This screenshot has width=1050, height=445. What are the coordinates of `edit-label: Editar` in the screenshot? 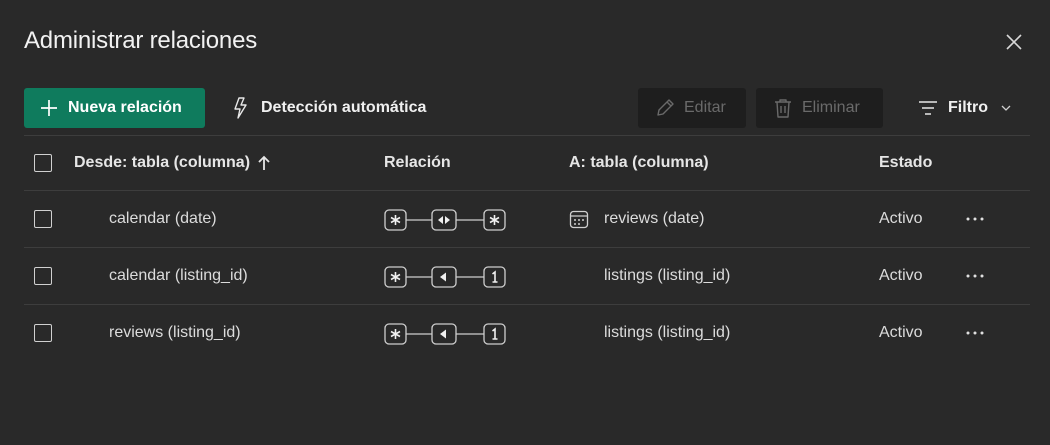 It's located at (705, 107).